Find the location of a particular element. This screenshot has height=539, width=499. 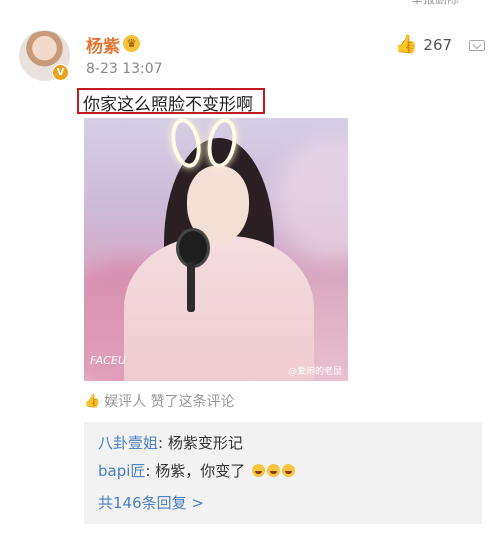

fan-handle is located at coordinates (191, 287).